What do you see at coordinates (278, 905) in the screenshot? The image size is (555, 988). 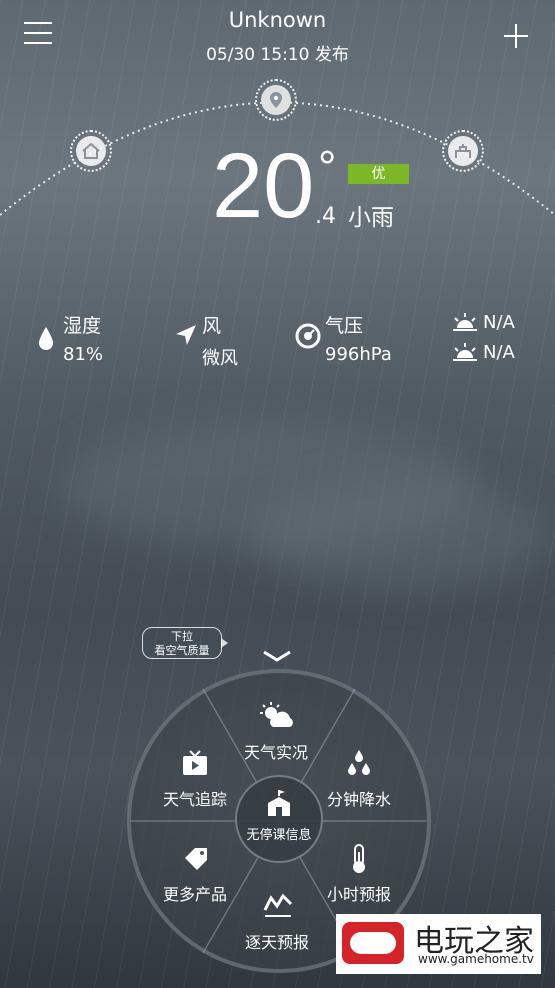 I see `trend-line-icon` at bounding box center [278, 905].